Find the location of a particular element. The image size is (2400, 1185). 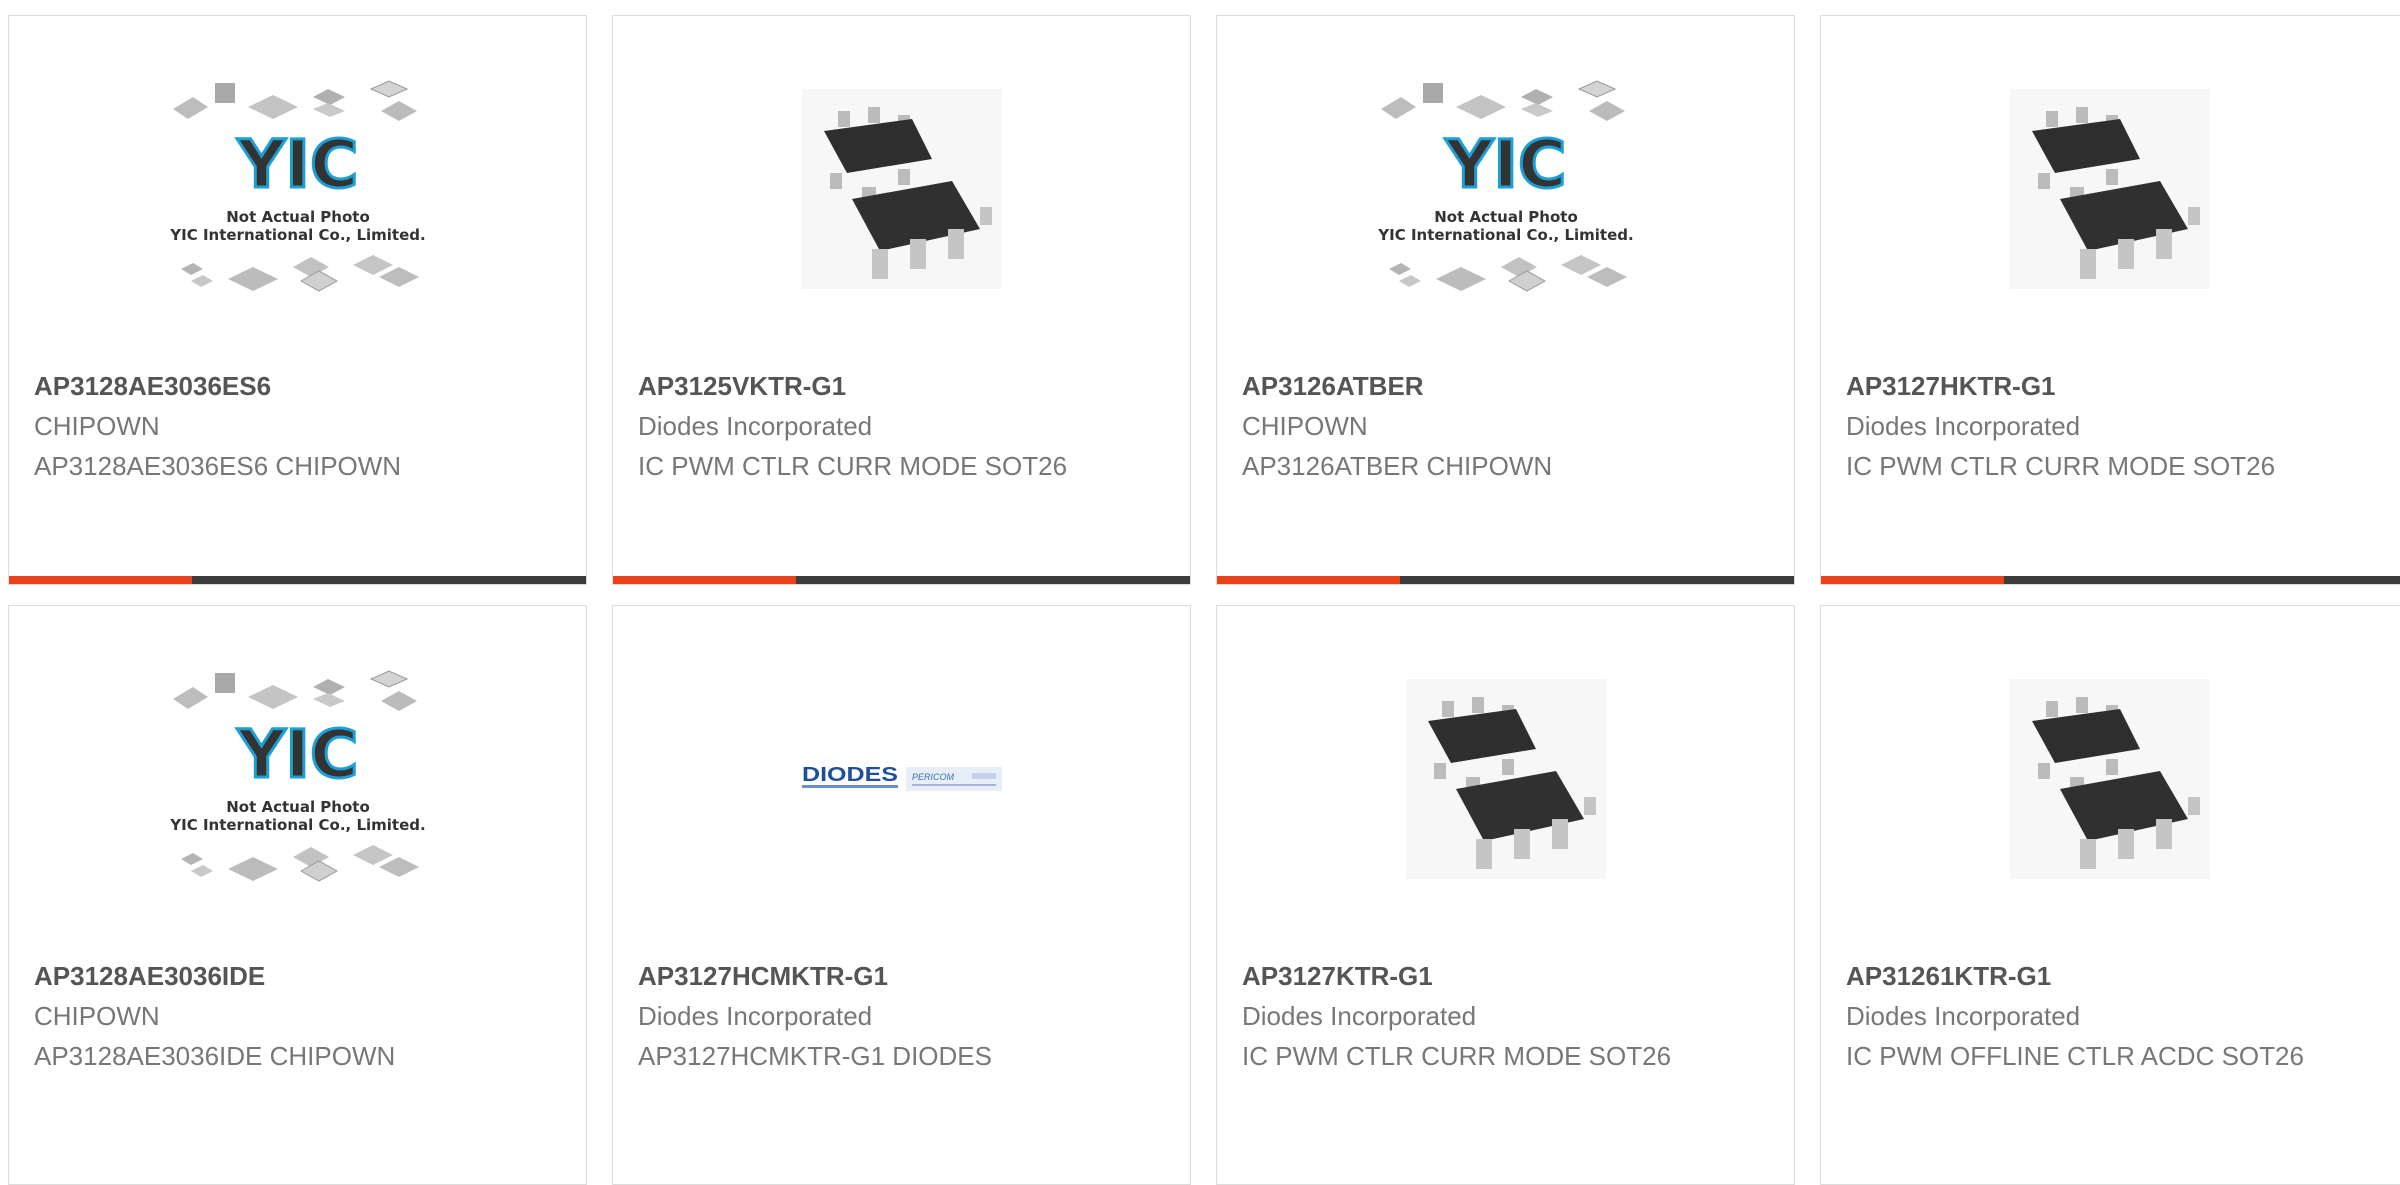

part-number-link: AP3127KTR-G1 is located at coordinates (1337, 976).